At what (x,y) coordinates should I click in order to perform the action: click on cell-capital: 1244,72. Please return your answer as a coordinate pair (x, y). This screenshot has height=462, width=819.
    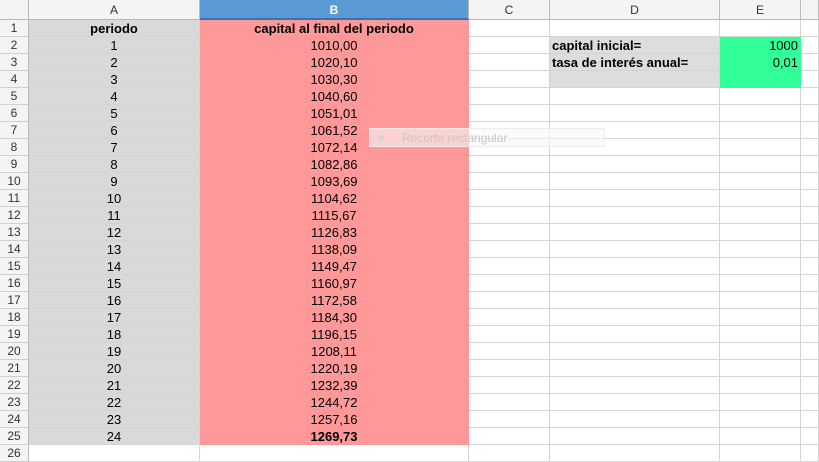
    Looking at the image, I should click on (334, 402).